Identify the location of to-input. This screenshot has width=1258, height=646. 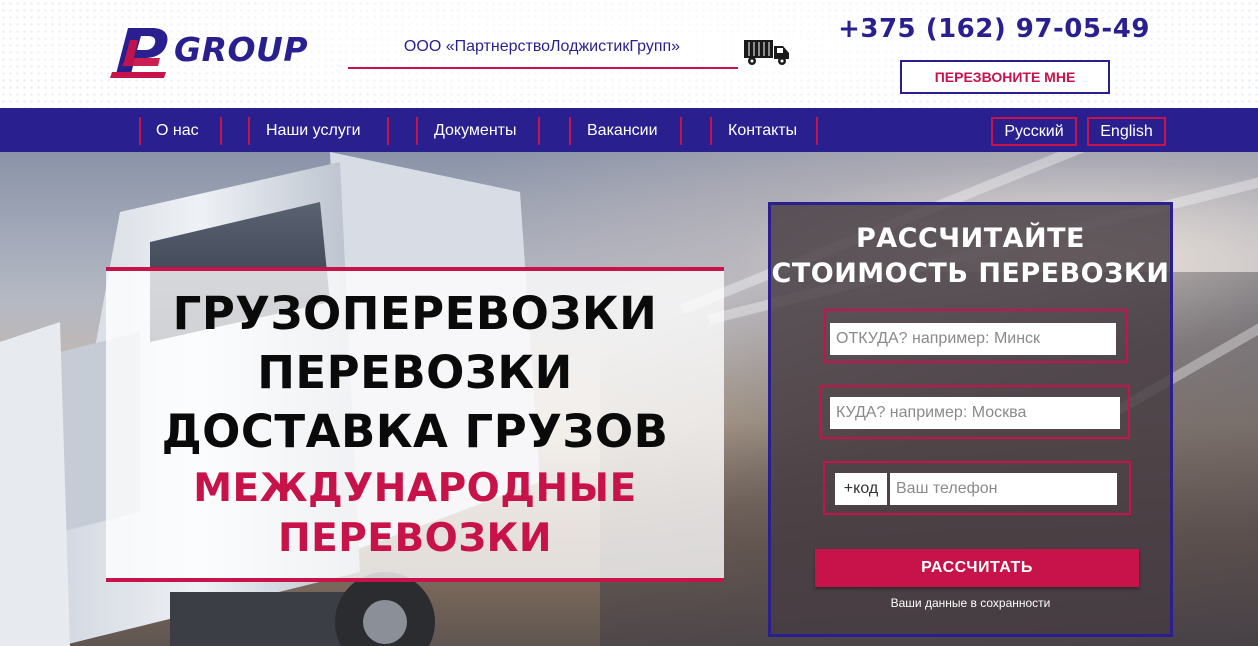
(975, 413).